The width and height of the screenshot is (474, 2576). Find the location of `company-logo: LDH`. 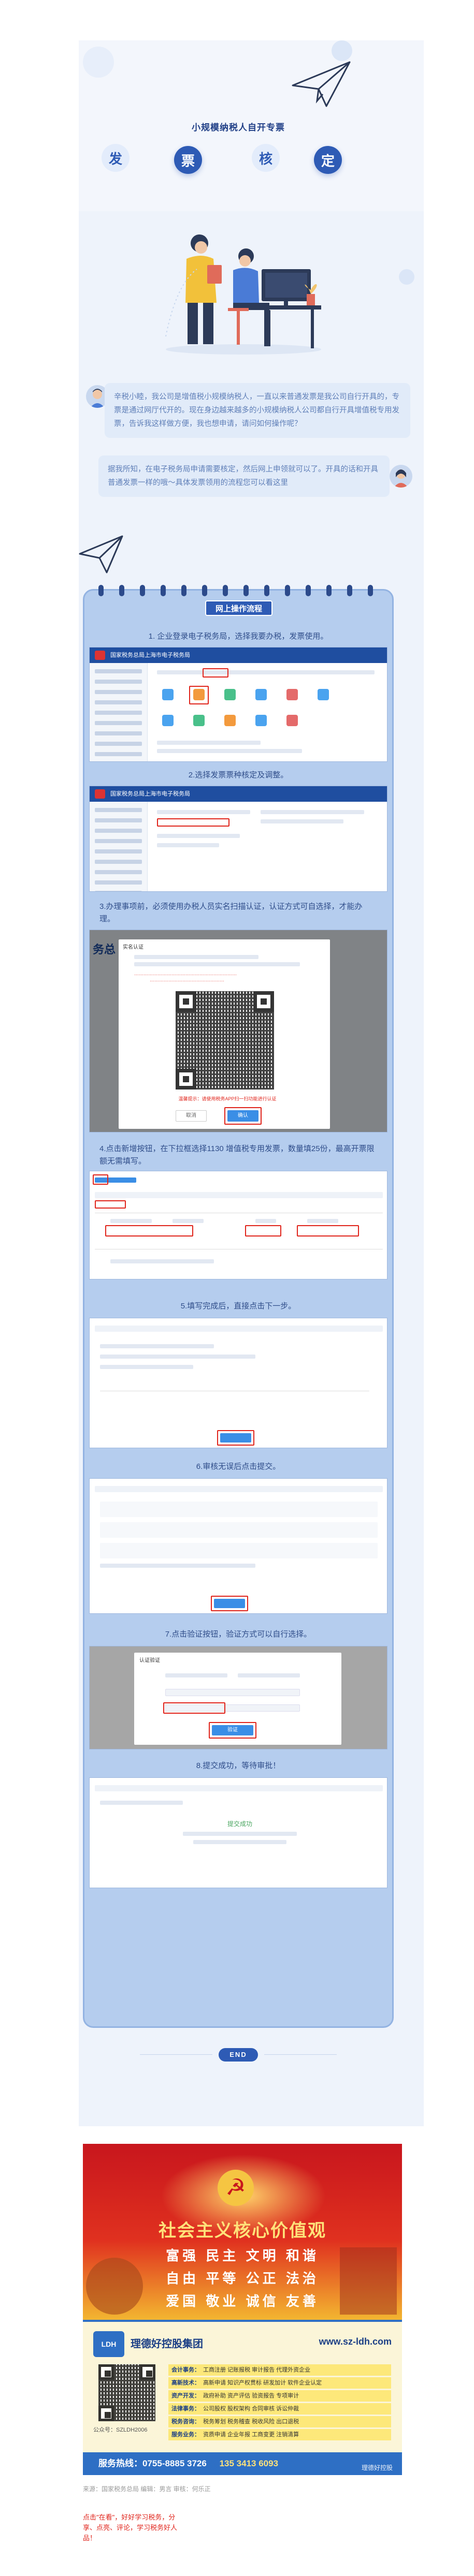

company-logo: LDH is located at coordinates (108, 2344).